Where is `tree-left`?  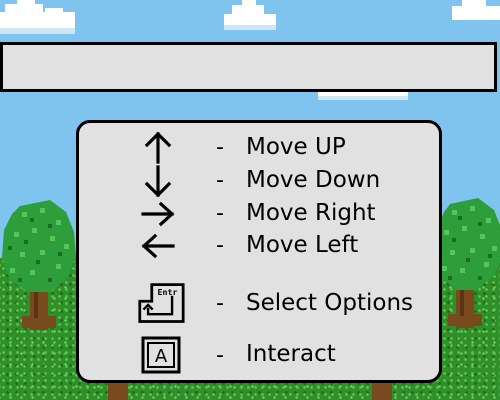 tree-left is located at coordinates (39, 265).